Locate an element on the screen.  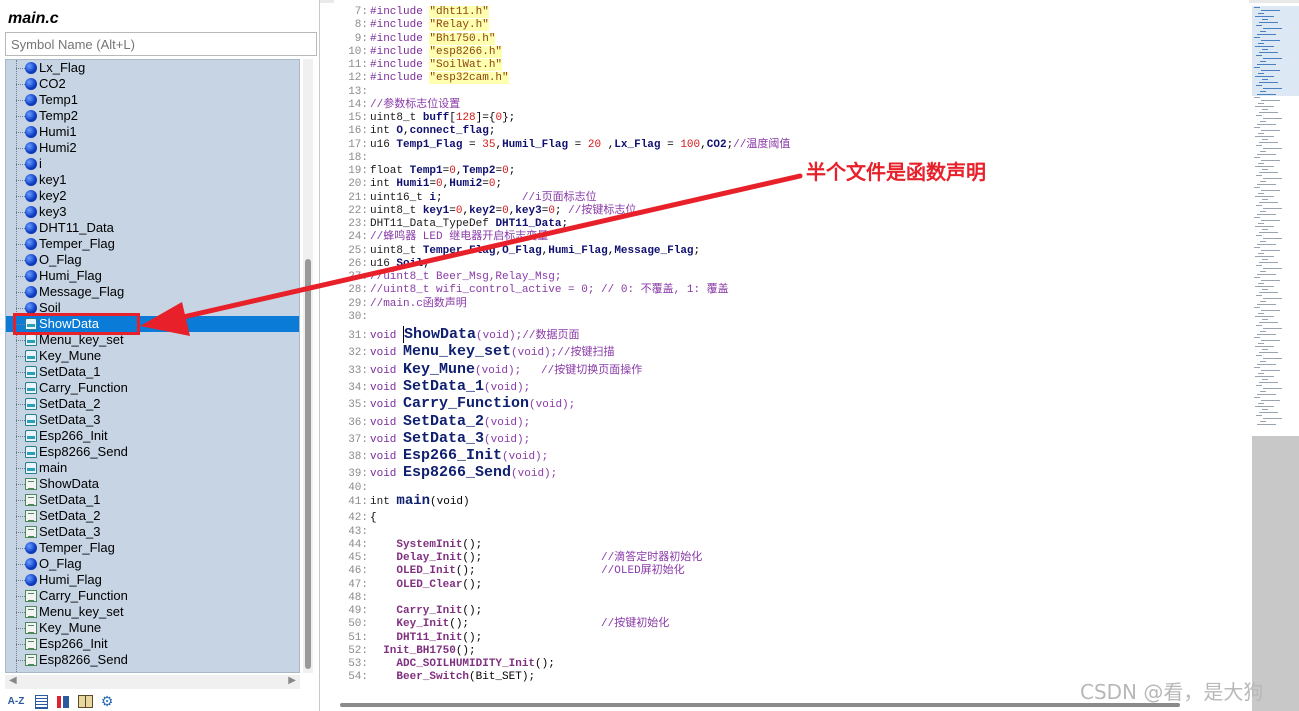
line-text: Key_Init(); //按键初始化 is located at coordinates (533, 624).